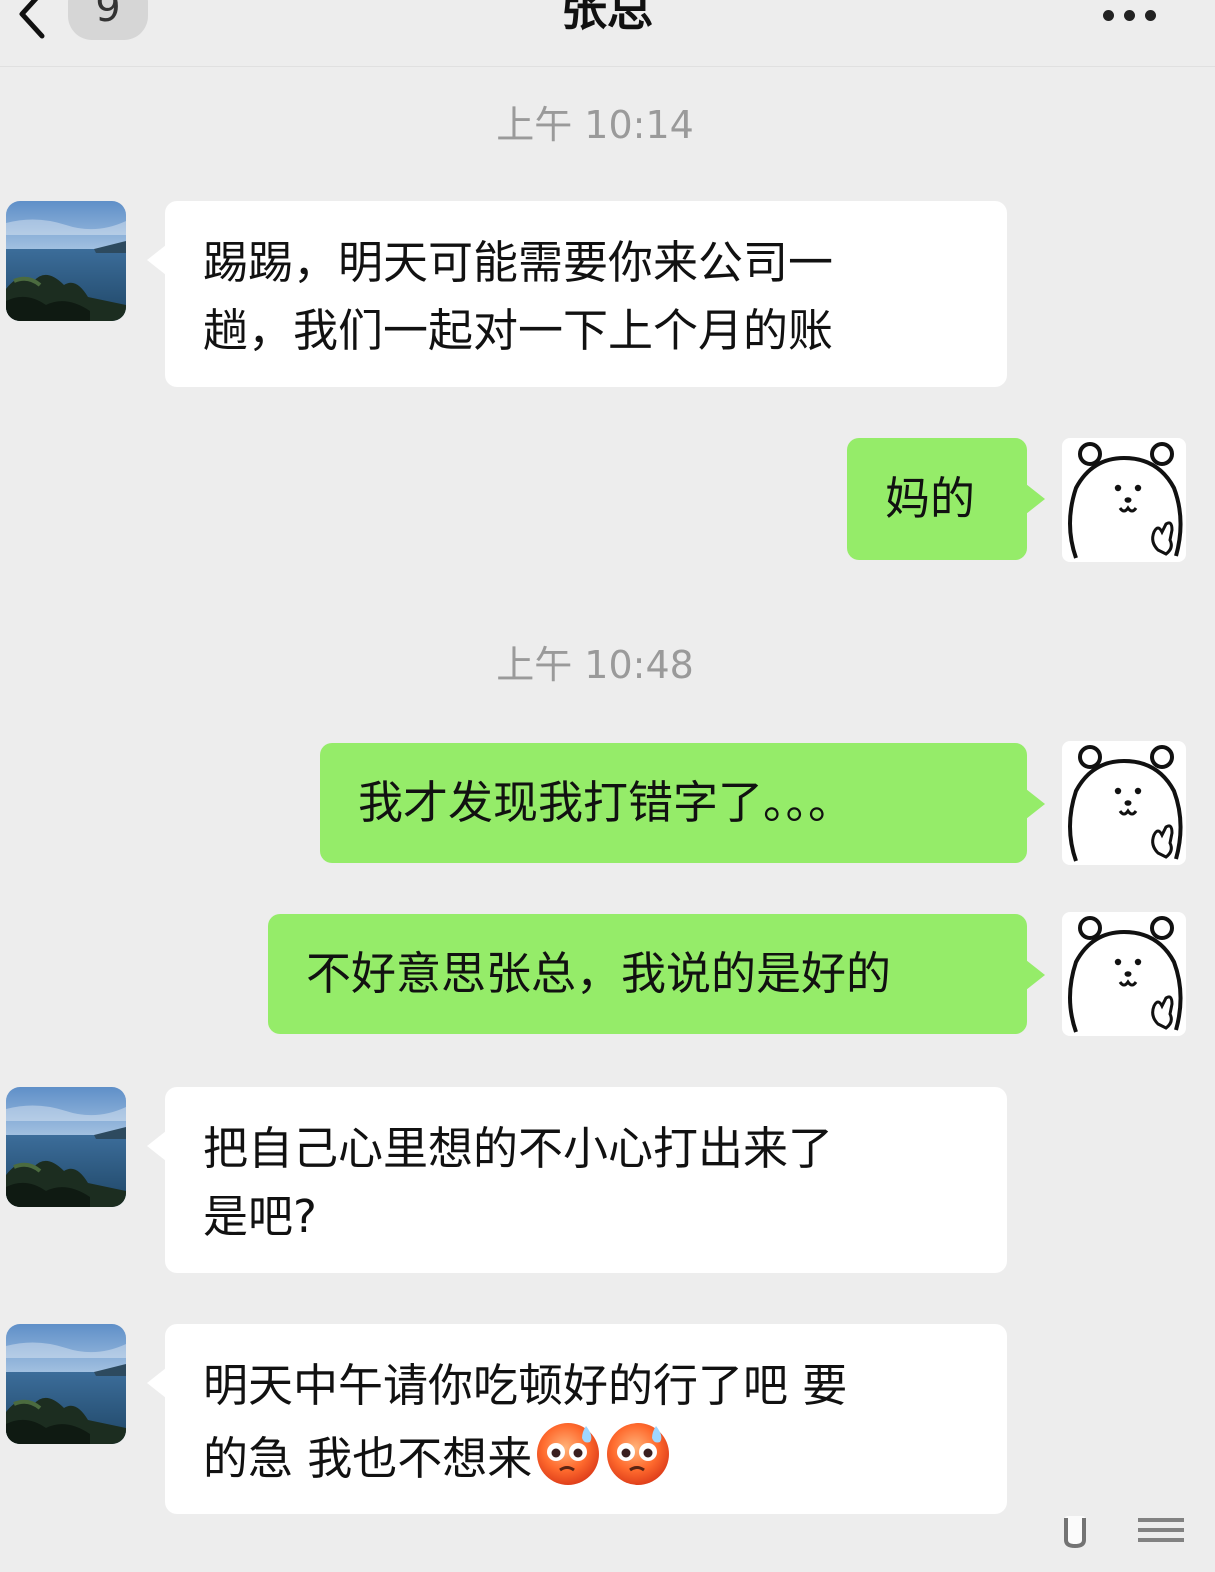 Image resolution: width=1215 pixels, height=1572 pixels. I want to click on message-text: 踢踢，明天可能需要你来公司一, so click(518, 262).